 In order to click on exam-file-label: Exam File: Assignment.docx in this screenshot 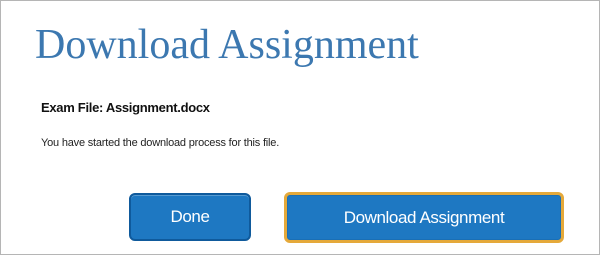, I will do `click(125, 107)`.